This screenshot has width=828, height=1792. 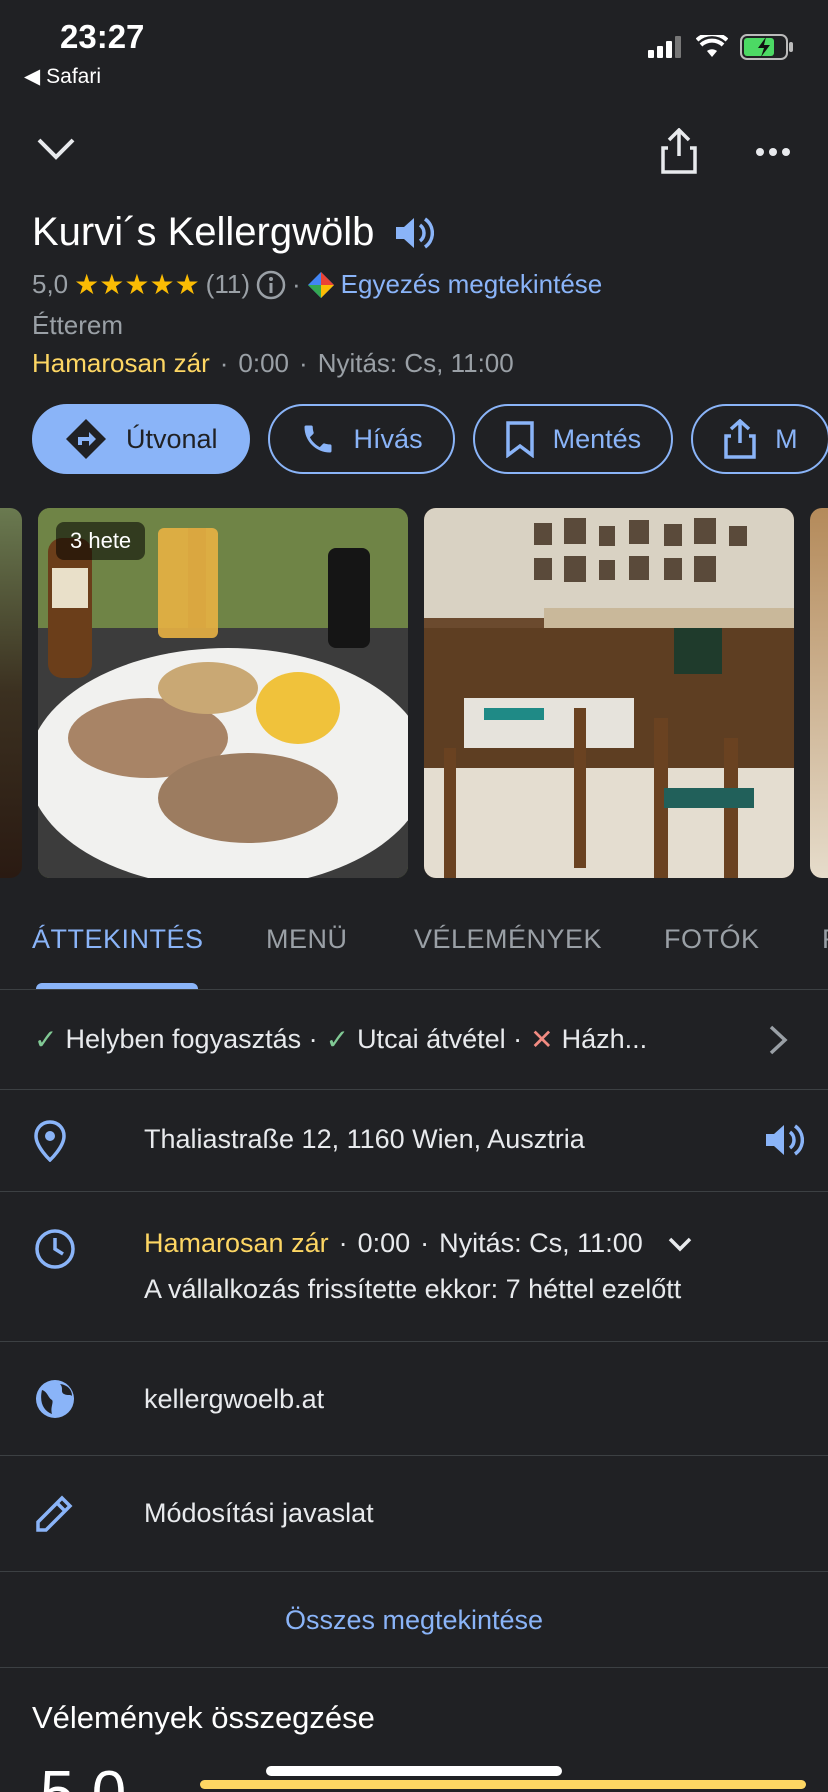 What do you see at coordinates (825, 939) in the screenshot?
I see `tab-more: R` at bounding box center [825, 939].